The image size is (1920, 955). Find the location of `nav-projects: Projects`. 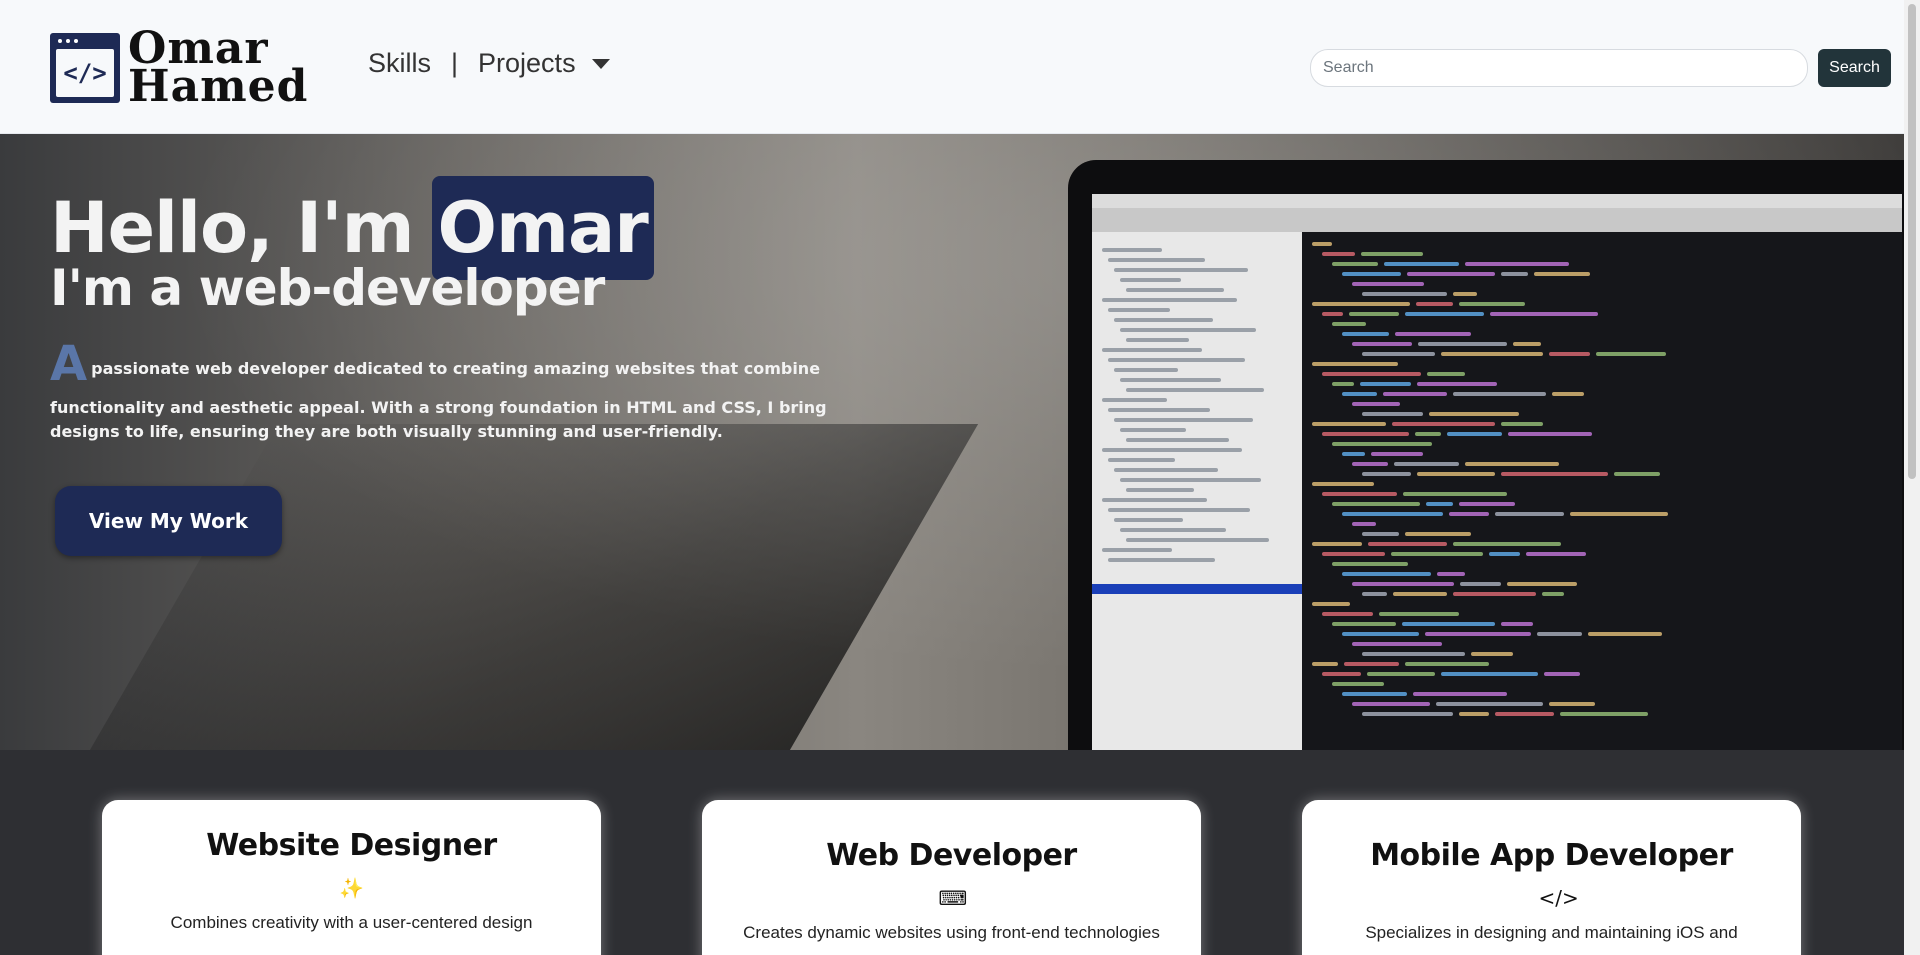

nav-projects: Projects is located at coordinates (527, 63).